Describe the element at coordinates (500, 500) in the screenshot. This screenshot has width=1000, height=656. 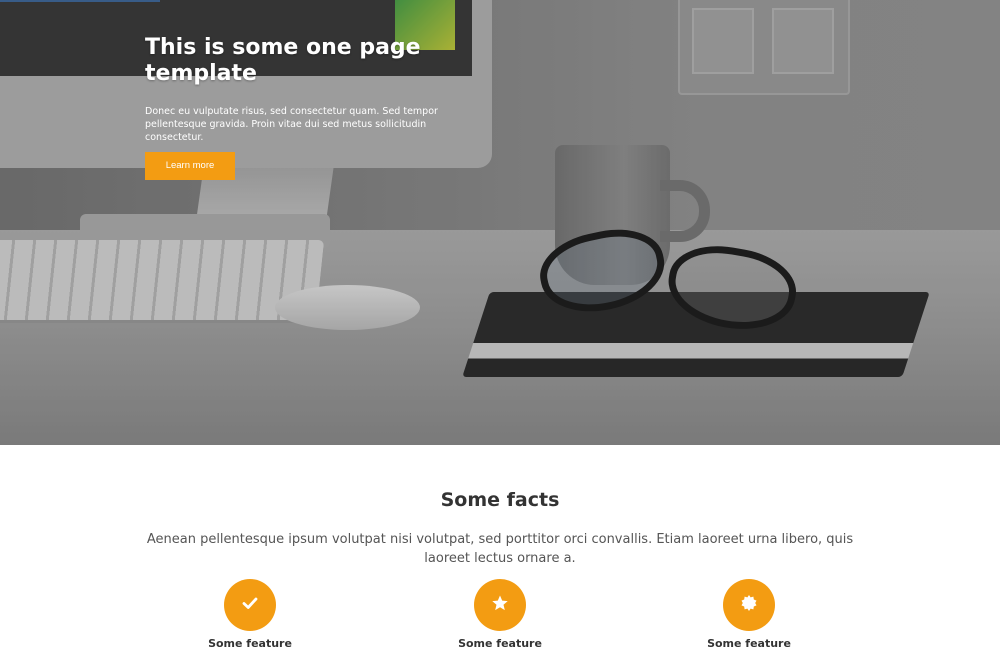
I see `facts-title: Some facts` at that location.